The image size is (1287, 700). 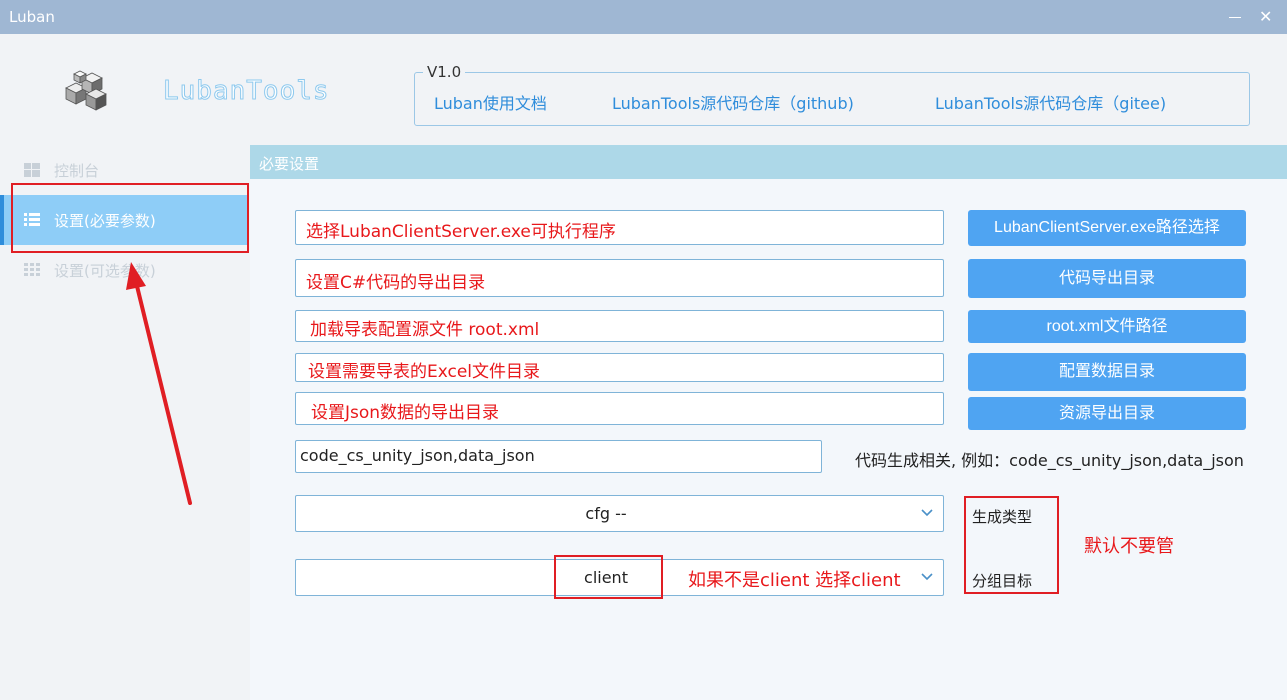 I want to click on gen-targets-value: code_cs_unity_json,data_json, so click(x=417, y=455).